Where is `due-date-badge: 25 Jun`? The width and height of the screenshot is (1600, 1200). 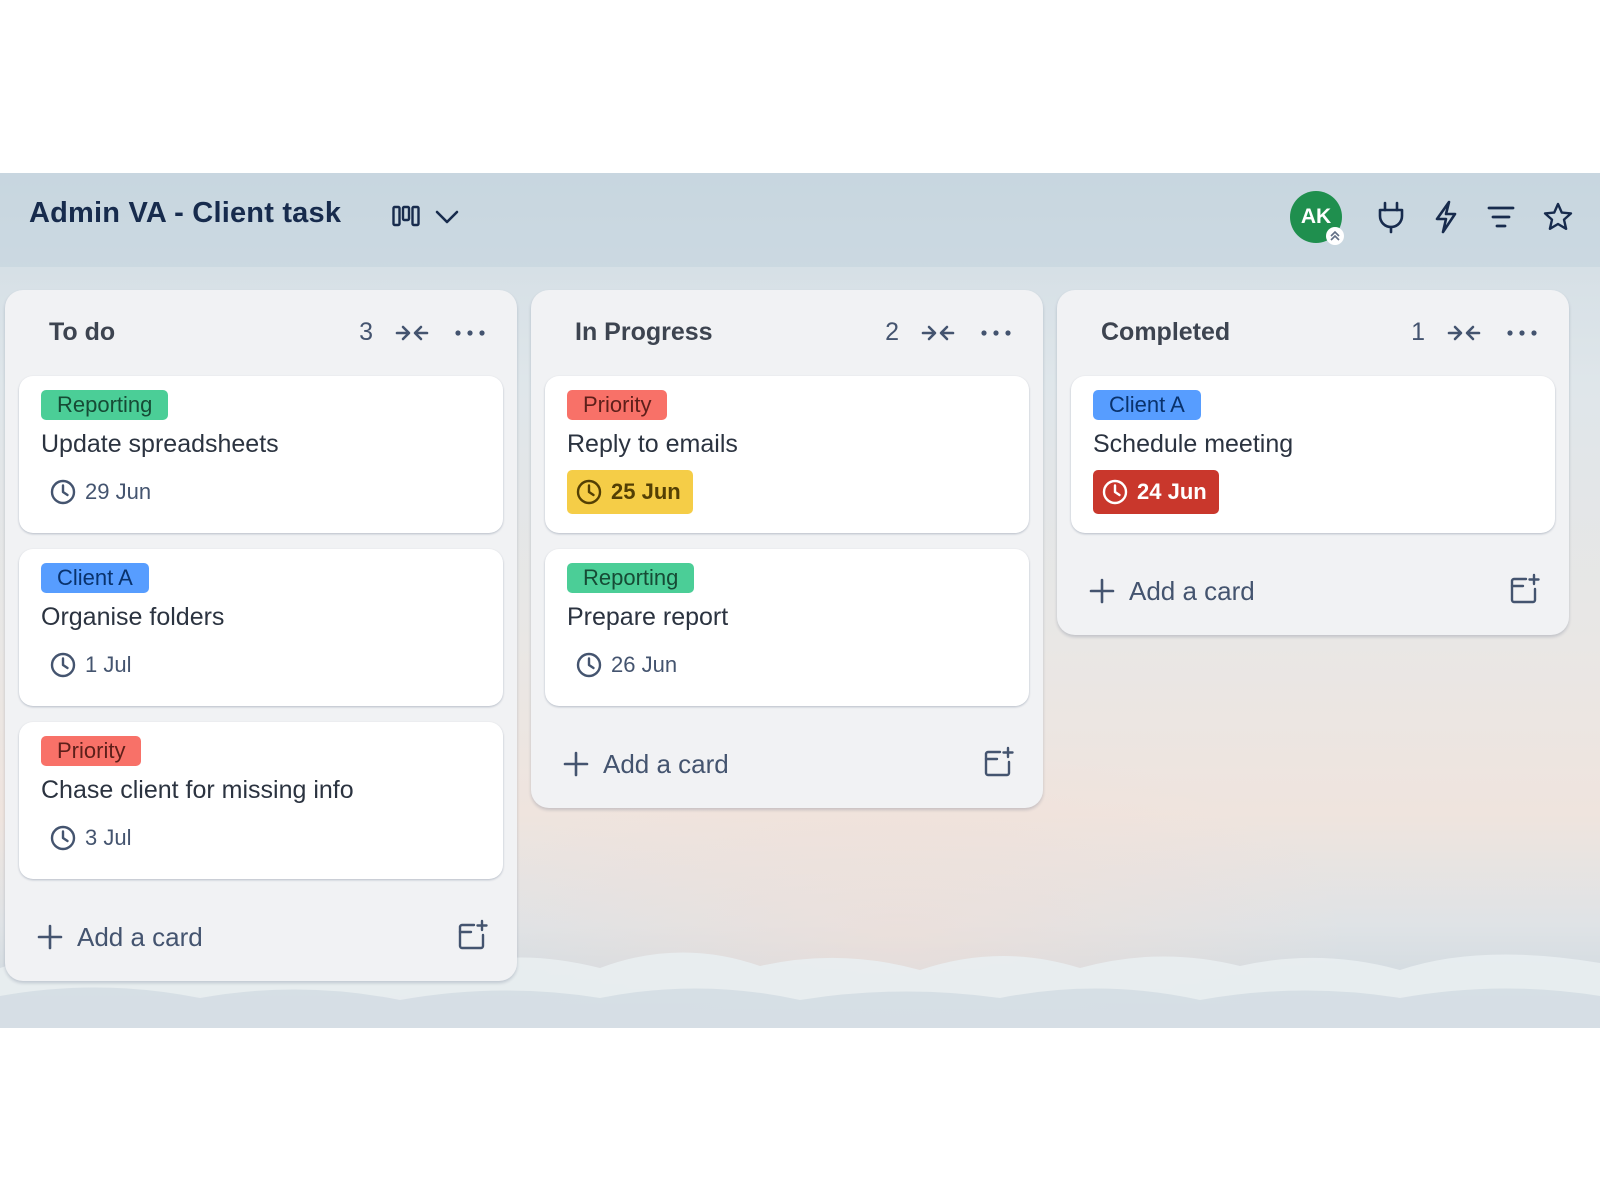
due-date-badge: 25 Jun is located at coordinates (630, 492).